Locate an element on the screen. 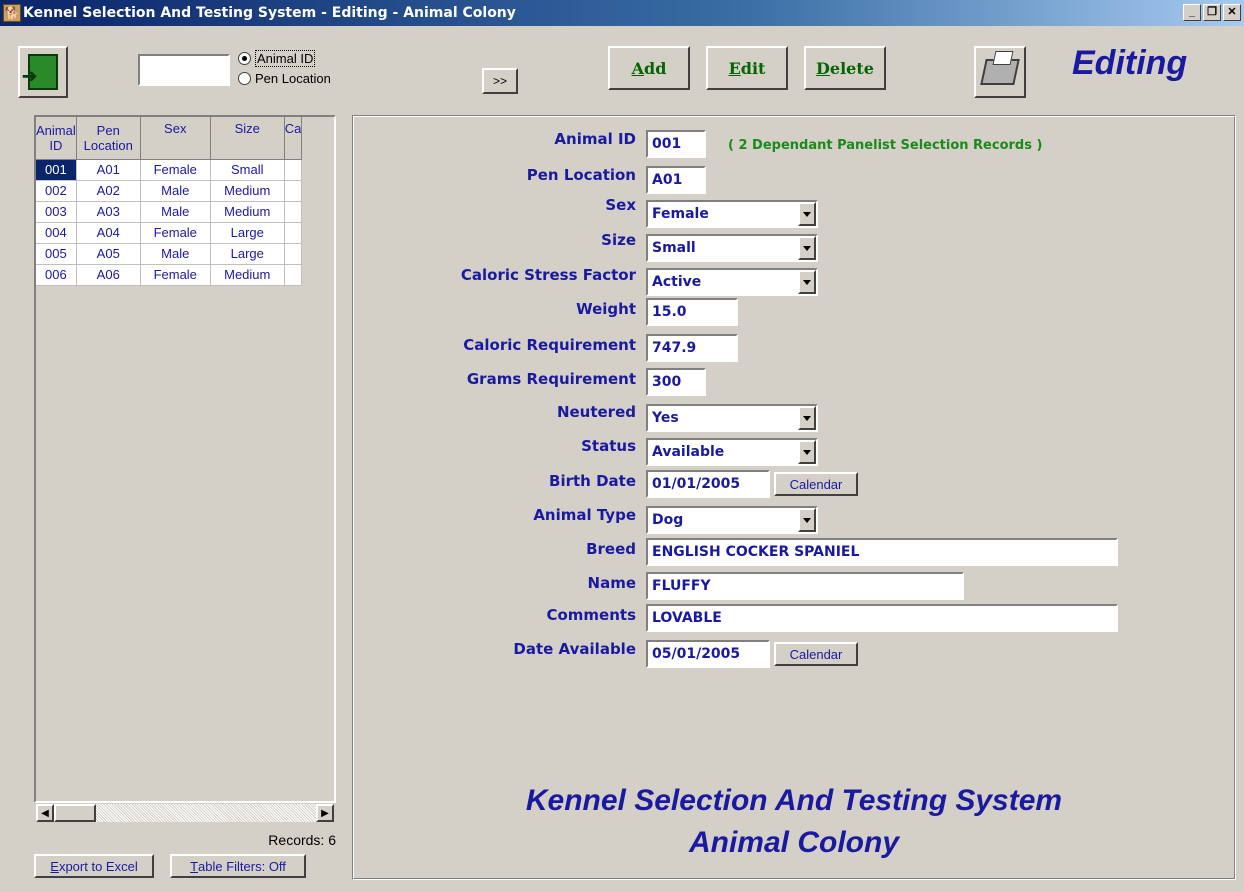 This screenshot has width=1244, height=892. comments-field: LOVABLE is located at coordinates (882, 618).